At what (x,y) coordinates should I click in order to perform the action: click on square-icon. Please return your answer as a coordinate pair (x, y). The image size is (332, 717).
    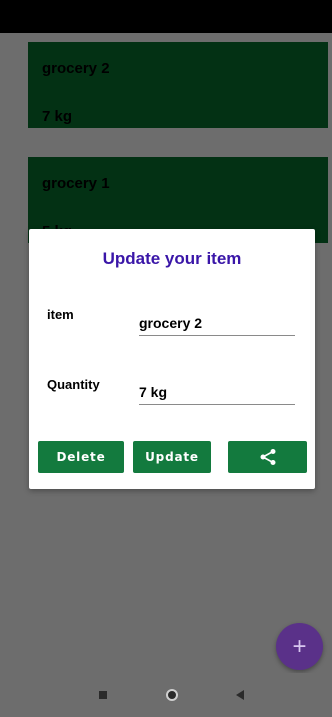
    Looking at the image, I should click on (103, 695).